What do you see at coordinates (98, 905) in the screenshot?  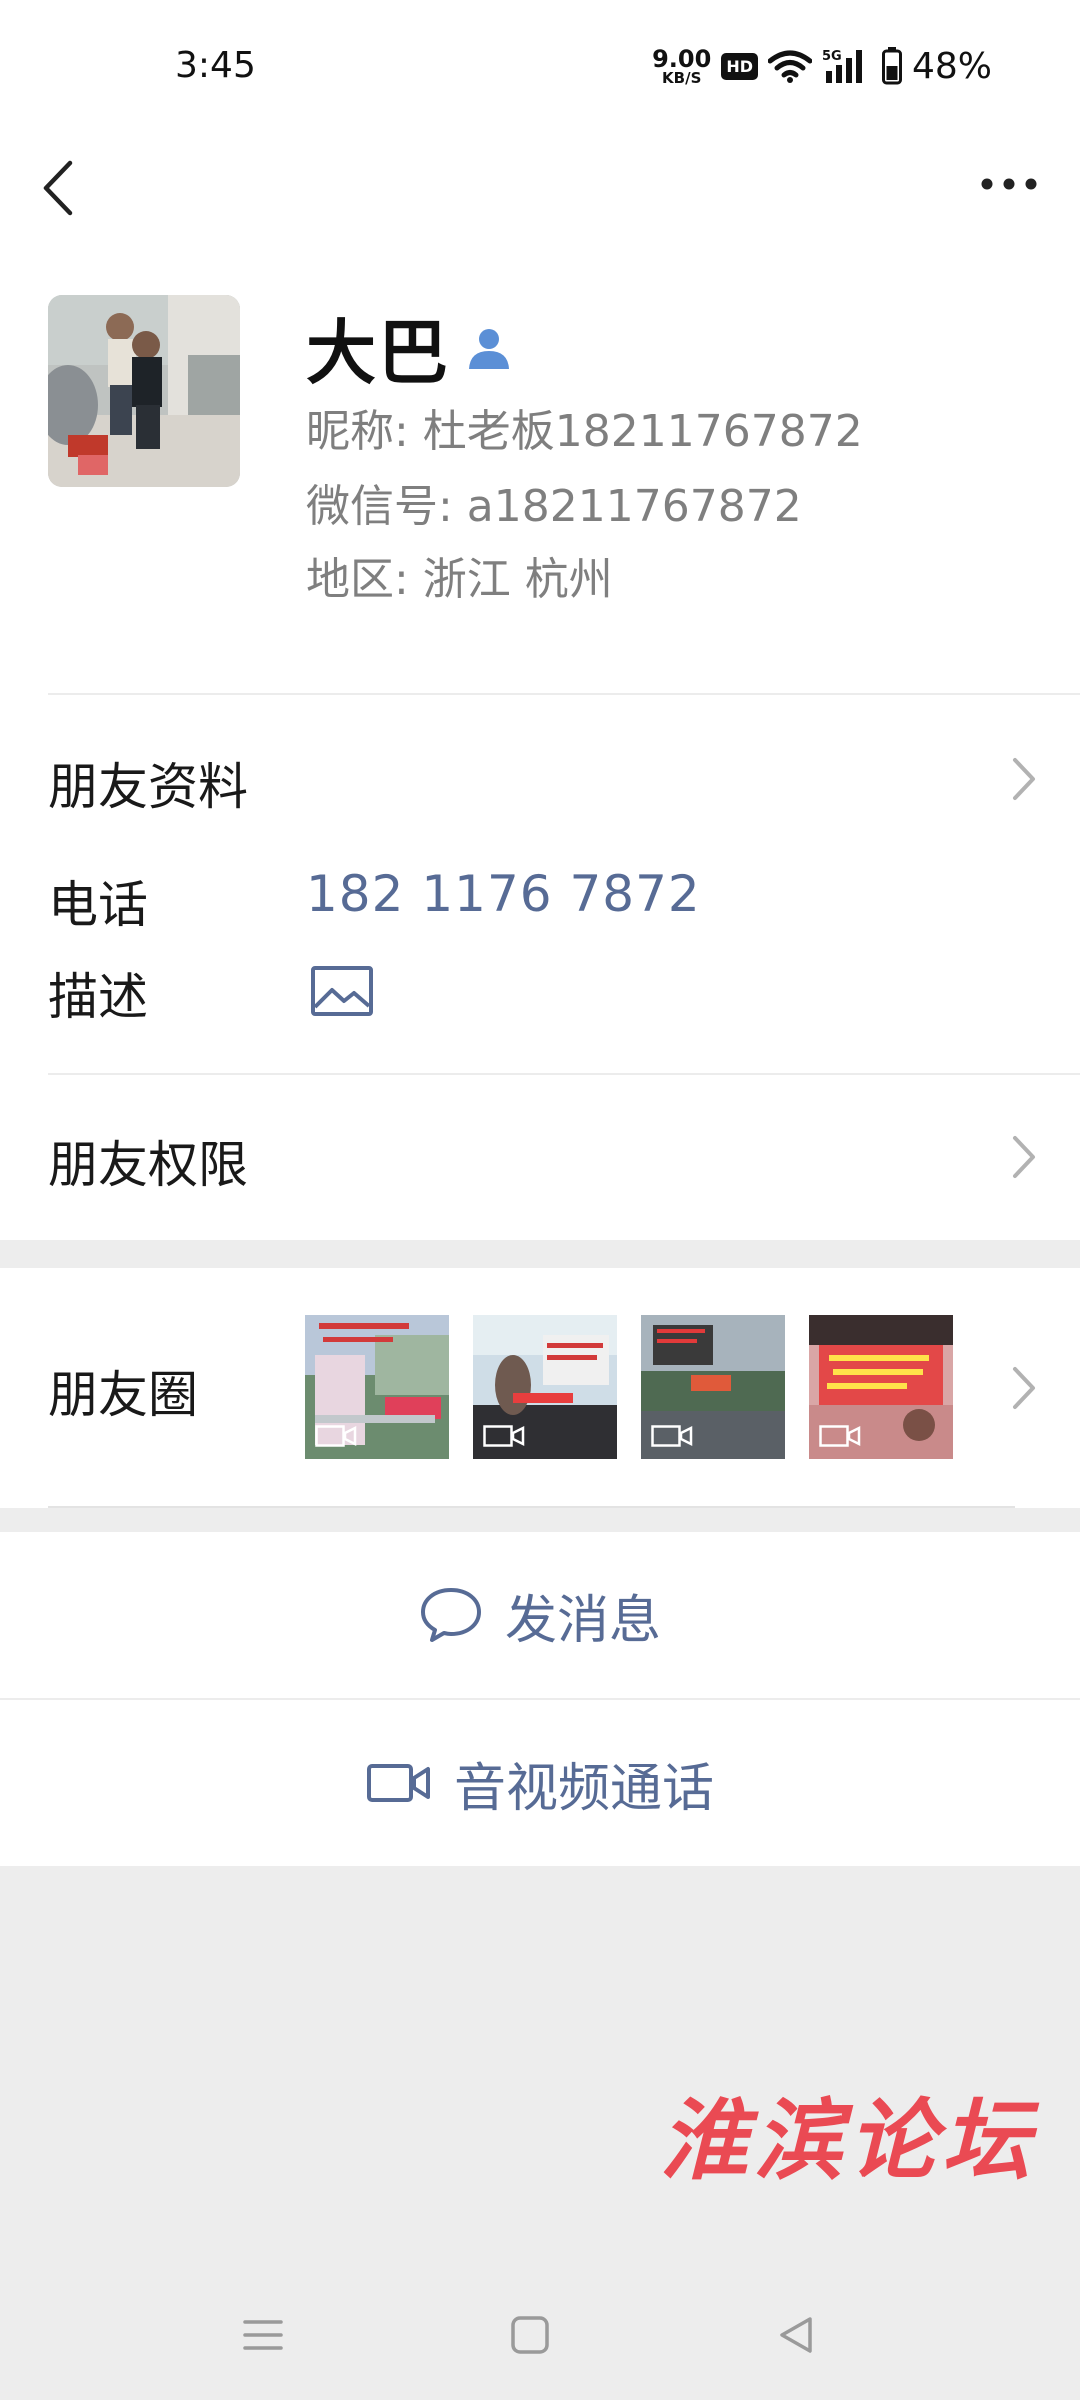 I see `phone-label: 电话` at bounding box center [98, 905].